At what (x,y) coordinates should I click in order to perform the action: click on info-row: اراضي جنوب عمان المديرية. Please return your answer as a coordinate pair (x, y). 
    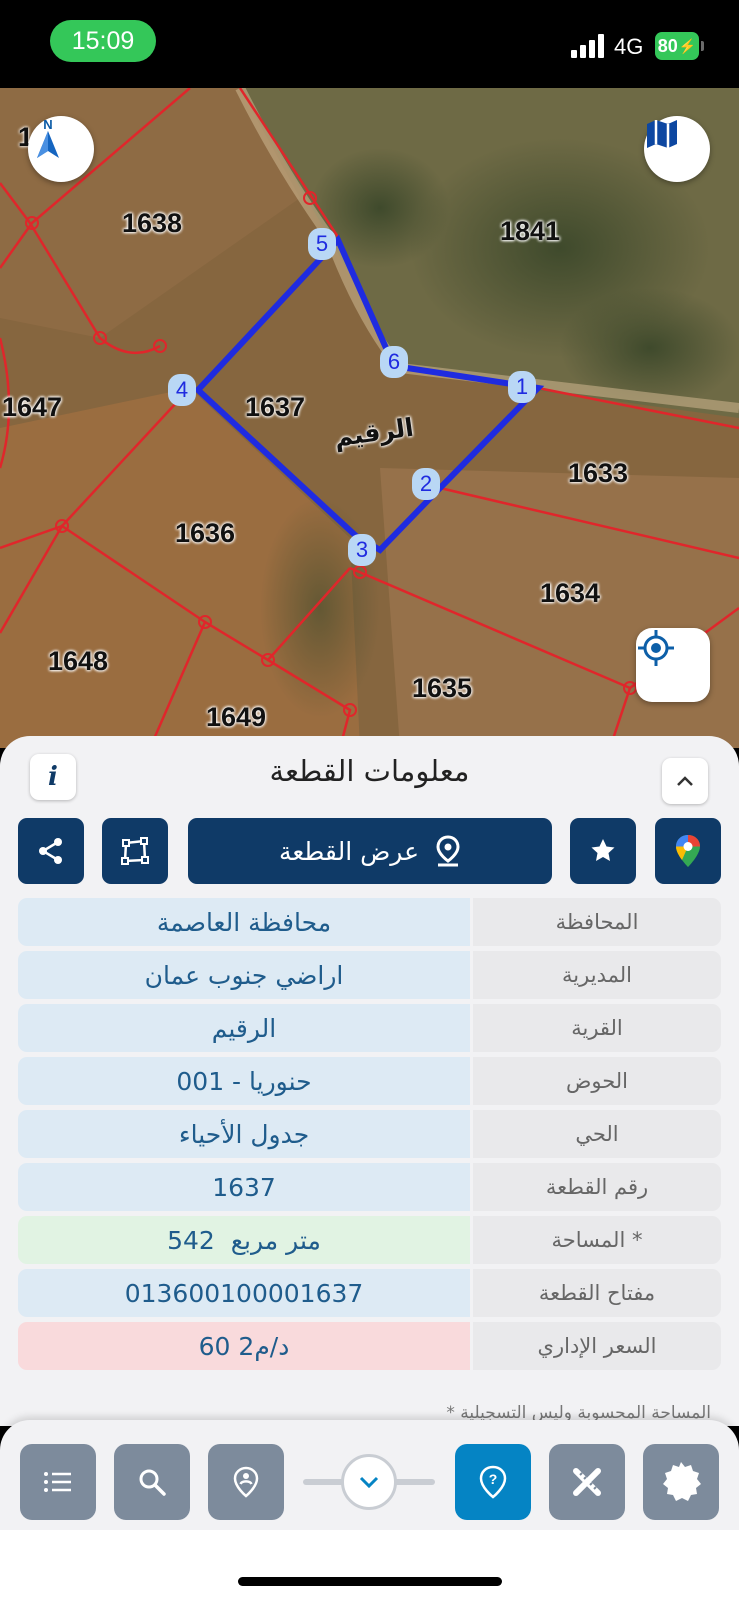
    Looking at the image, I should click on (369, 975).